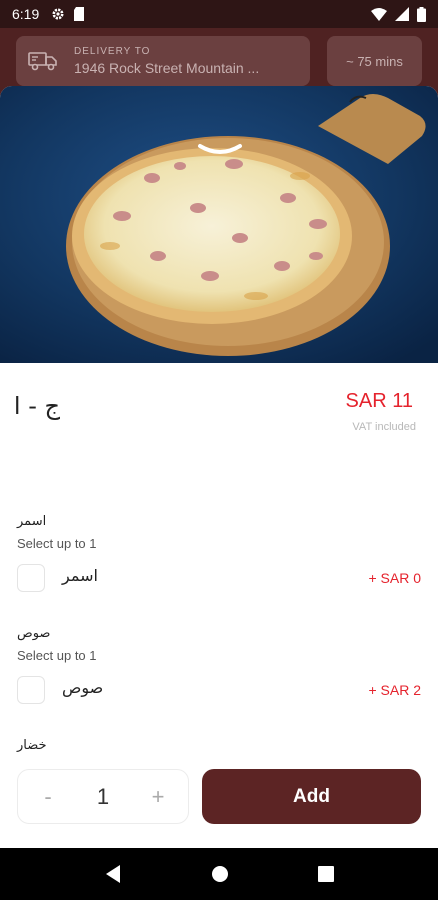 The width and height of the screenshot is (438, 900). What do you see at coordinates (42, 61) in the screenshot?
I see `delivery-truck-icon` at bounding box center [42, 61].